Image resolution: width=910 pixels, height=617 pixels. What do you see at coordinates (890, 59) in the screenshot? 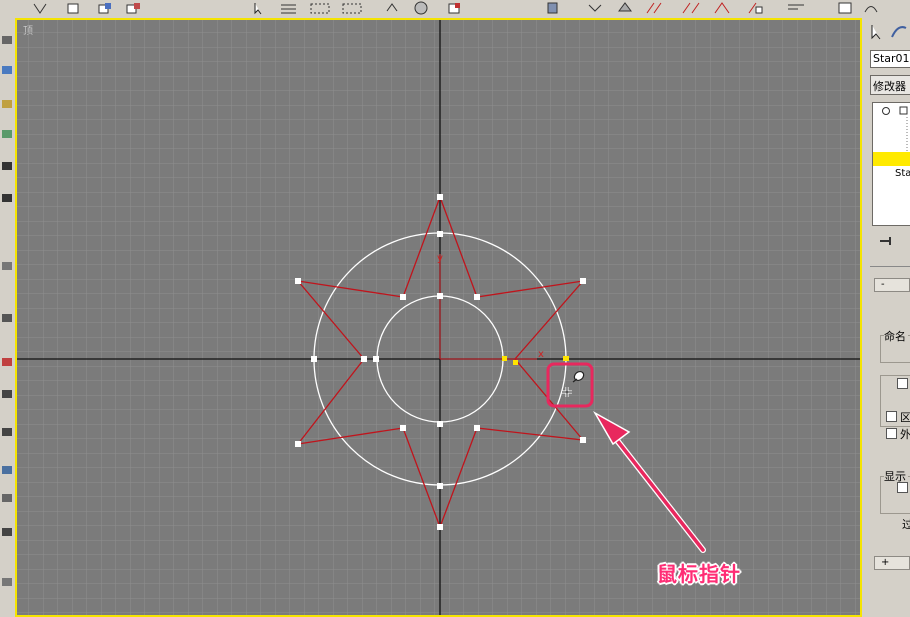
I see `object-name-field: Star01` at bounding box center [890, 59].